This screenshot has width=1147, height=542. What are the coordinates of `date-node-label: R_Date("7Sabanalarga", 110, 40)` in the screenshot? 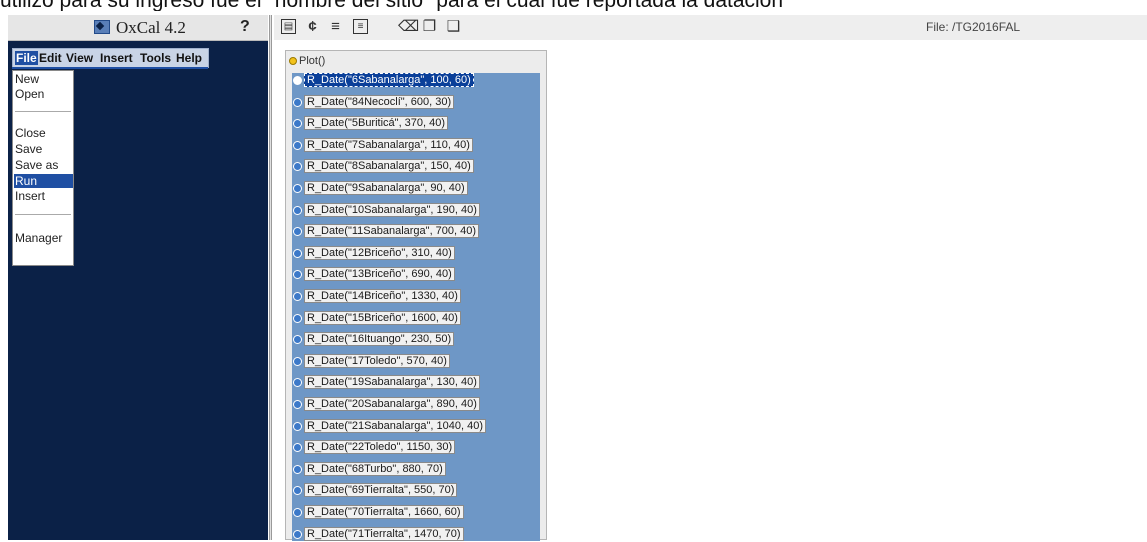 It's located at (388, 144).